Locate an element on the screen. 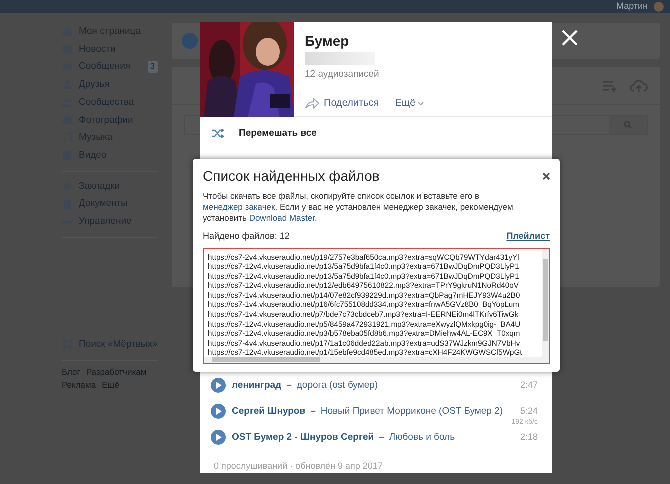 The width and height of the screenshot is (670, 484). playlist-stats: 0 прослушиваний · обновлён 9 апр 2017 is located at coordinates (298, 466).